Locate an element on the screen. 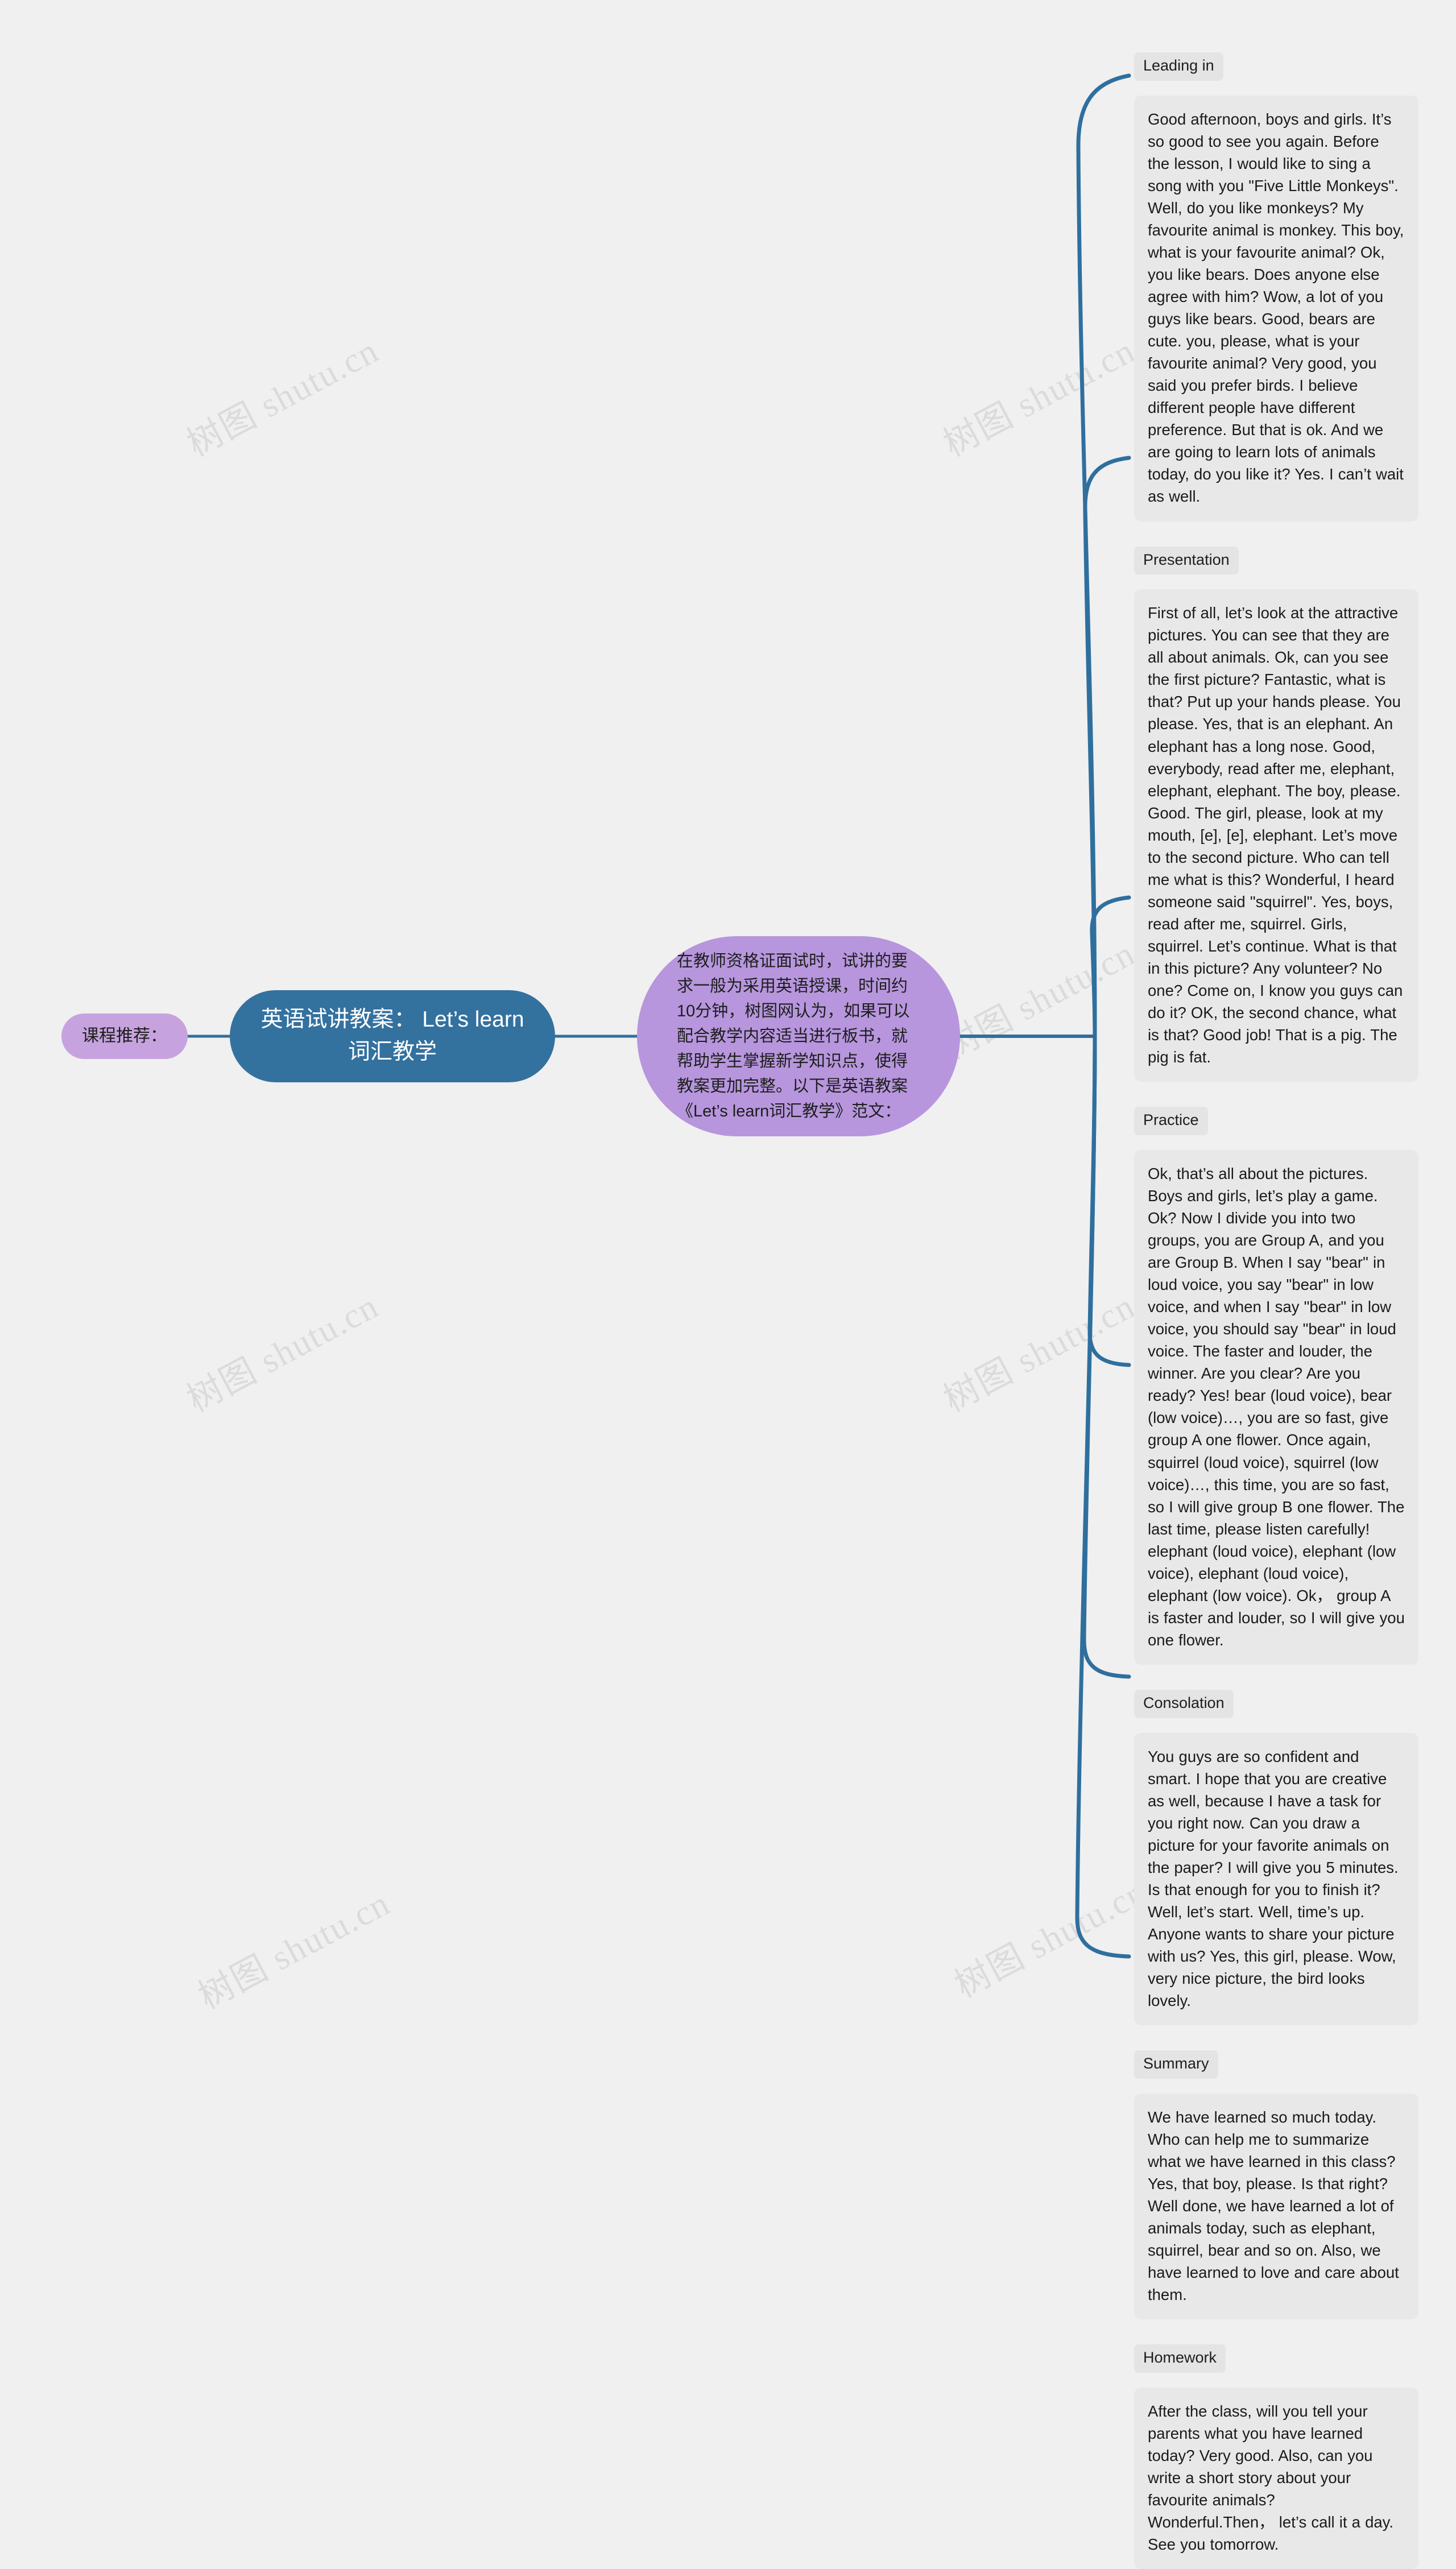  branch-summary is located at coordinates (1106, 1356).